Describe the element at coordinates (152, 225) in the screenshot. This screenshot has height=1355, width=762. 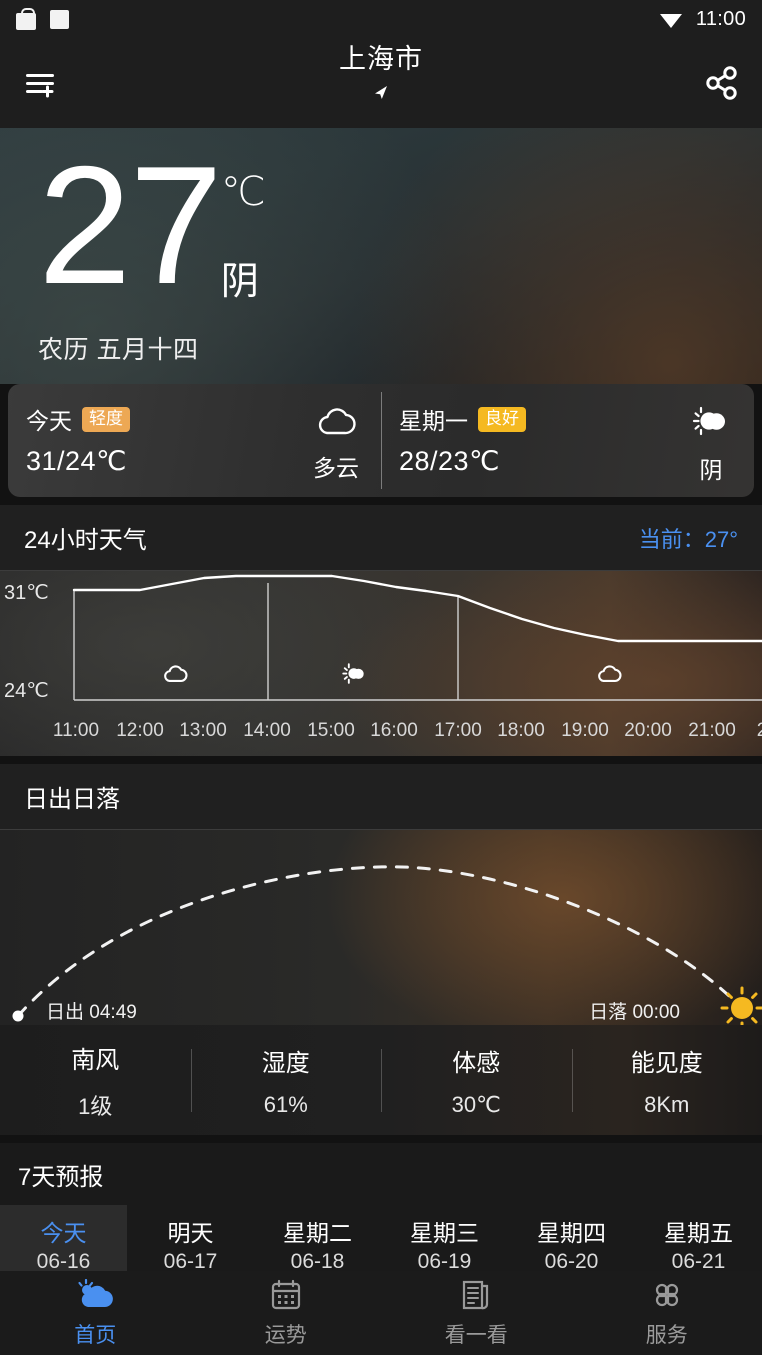
I see `current-temperature-block: 27 ℃ 阴` at that location.